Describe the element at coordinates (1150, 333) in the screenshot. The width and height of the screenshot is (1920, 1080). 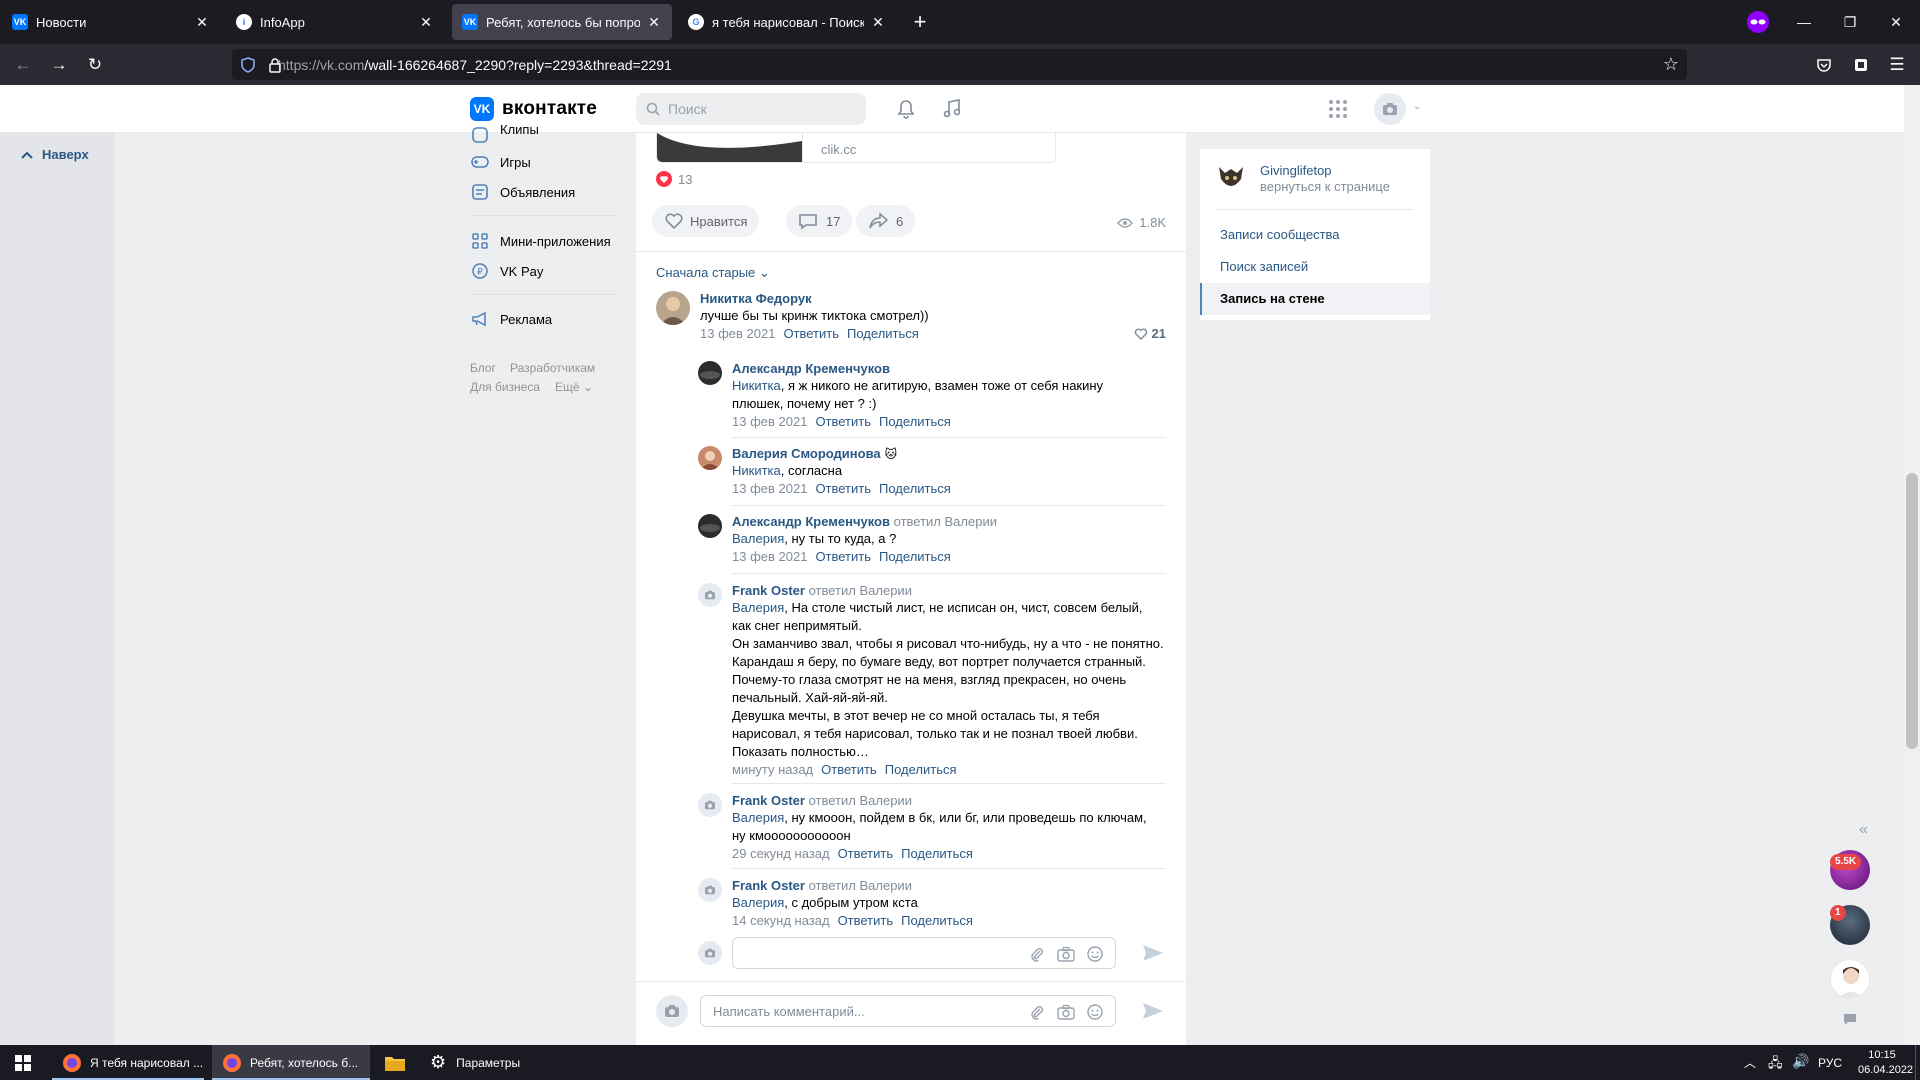
I see `comment-like-button: 21` at that location.